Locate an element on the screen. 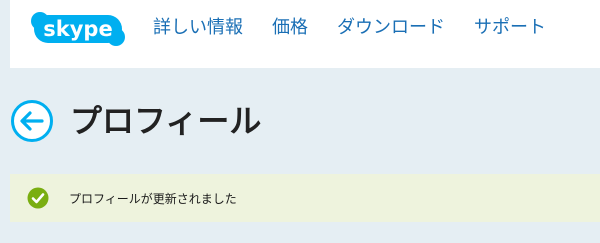  check-circle-icon is located at coordinates (38, 198).